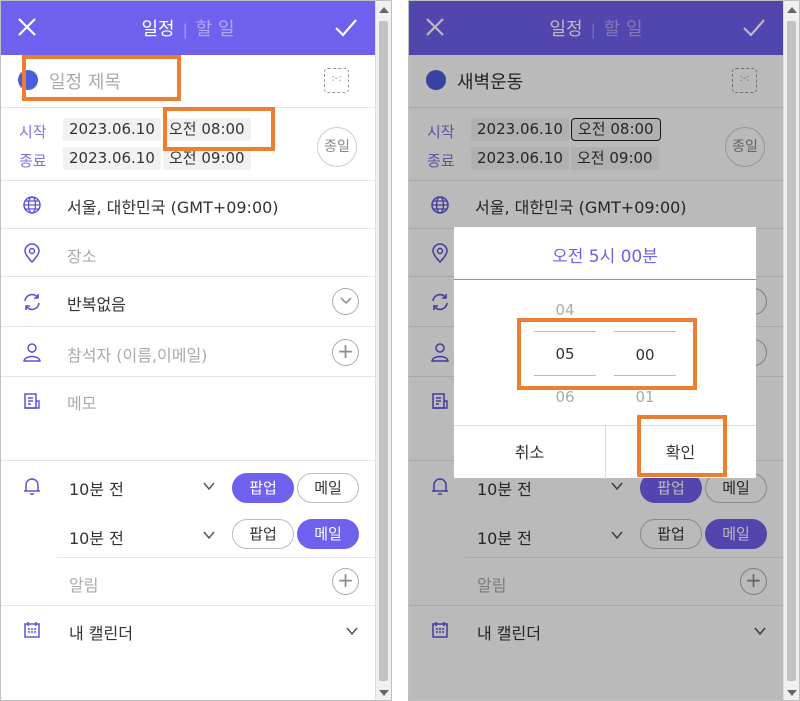  Describe the element at coordinates (81, 402) in the screenshot. I see `memo-input: 메모` at that location.